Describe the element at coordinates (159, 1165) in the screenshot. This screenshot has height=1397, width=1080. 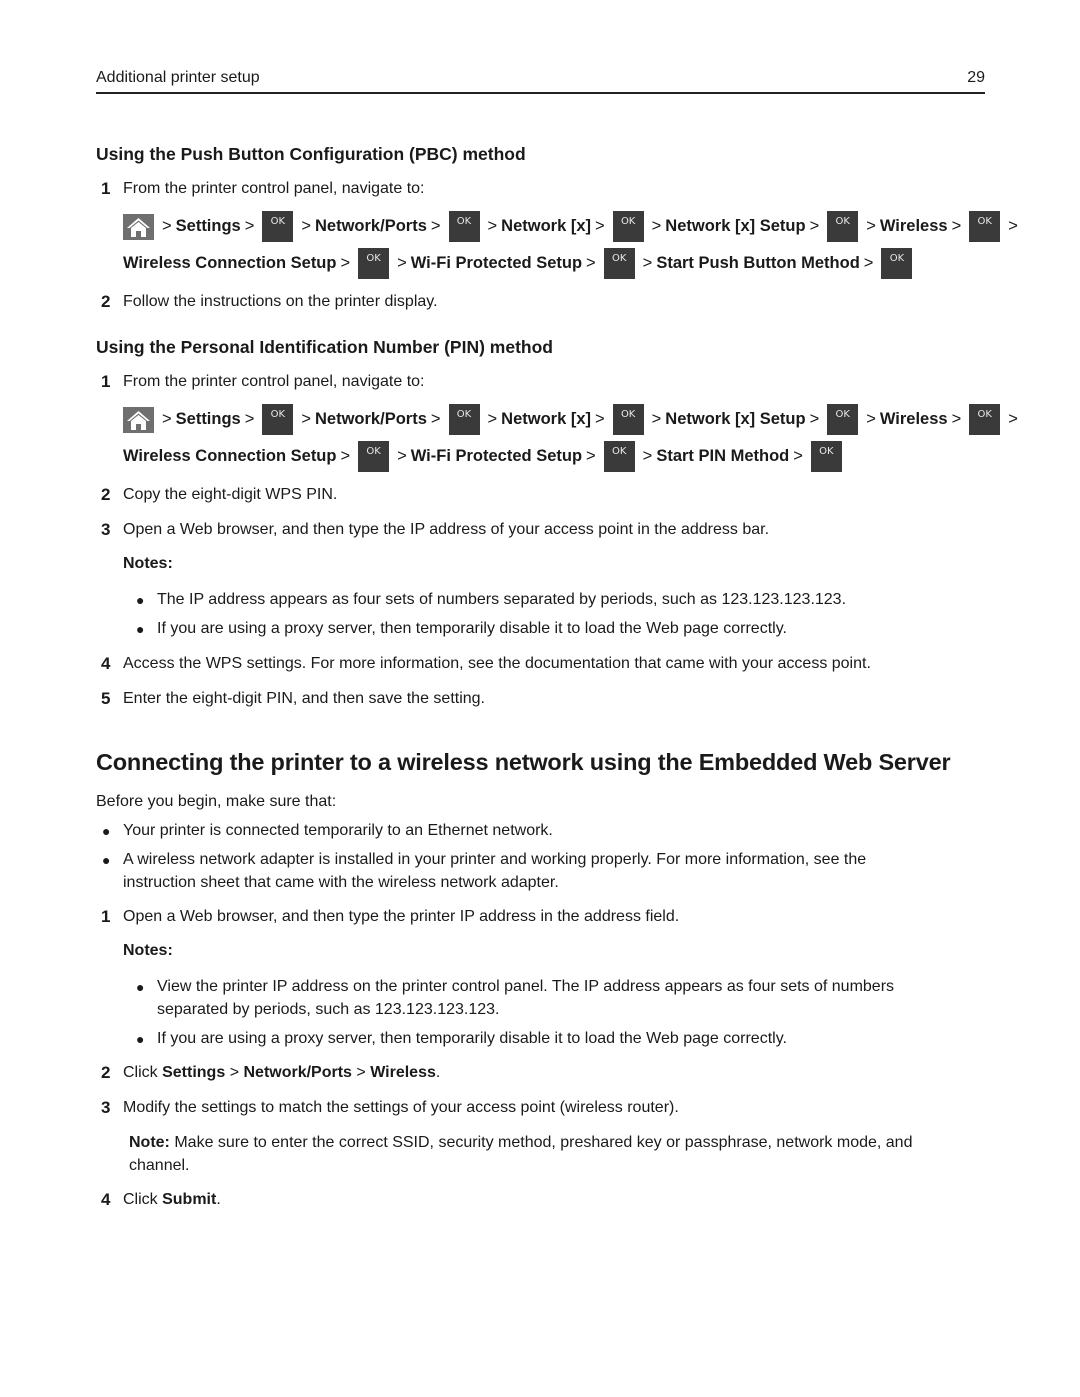
I see `ews-note-cont: channel.` at that location.